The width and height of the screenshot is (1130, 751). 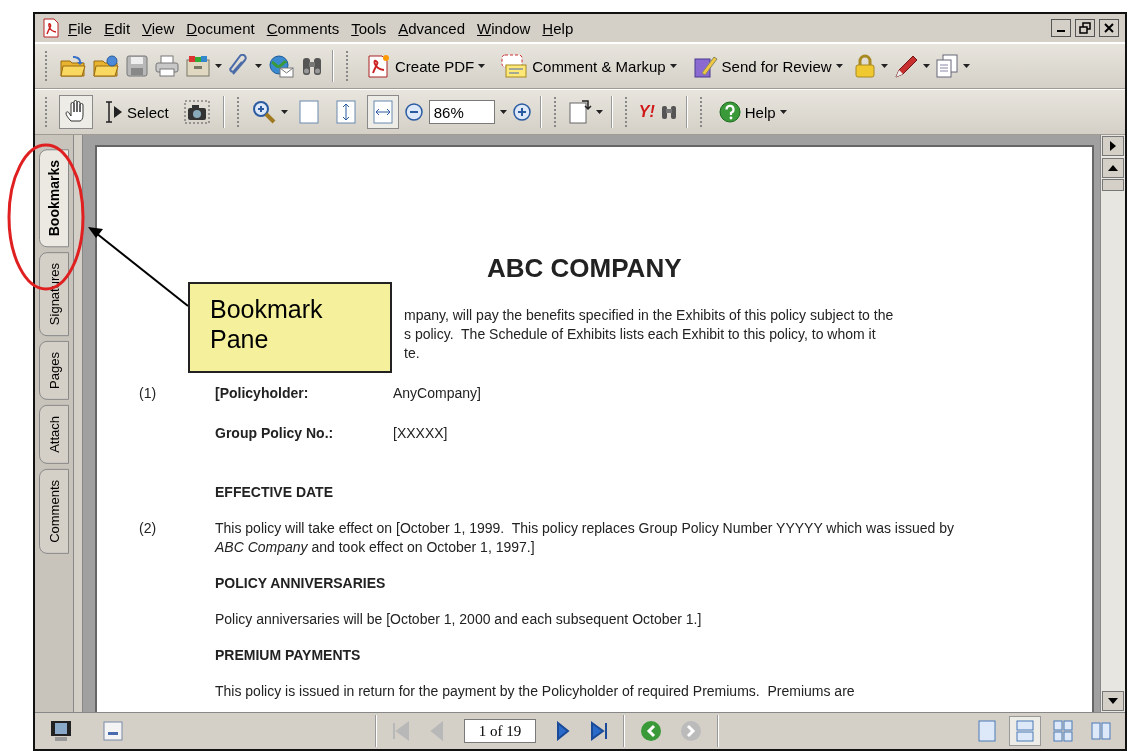 What do you see at coordinates (668, 112) in the screenshot?
I see `binoculars-icon` at bounding box center [668, 112].